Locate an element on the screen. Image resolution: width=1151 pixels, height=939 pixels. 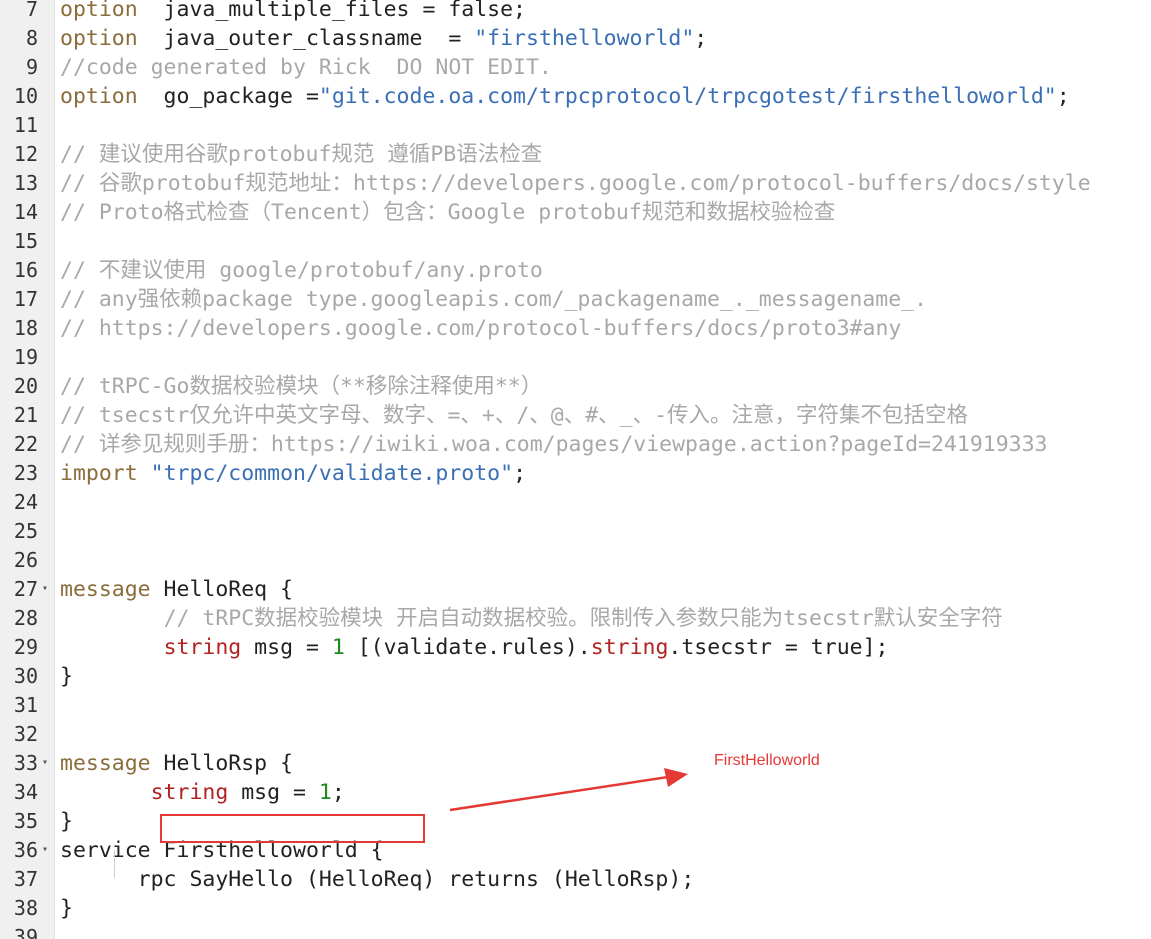
annotation-arrow is located at coordinates (568, 790).